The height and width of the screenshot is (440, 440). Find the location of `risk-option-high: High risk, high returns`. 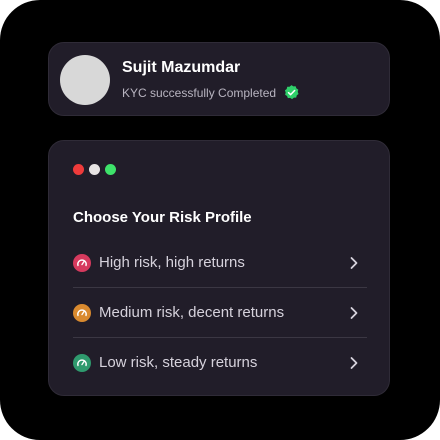

risk-option-high: High risk, high returns is located at coordinates (220, 262).